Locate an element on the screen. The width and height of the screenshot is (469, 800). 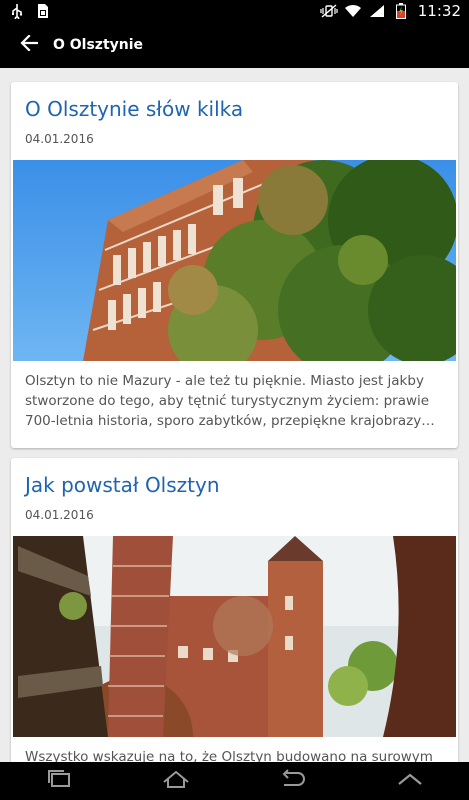
usb-icon is located at coordinates (17, 11).